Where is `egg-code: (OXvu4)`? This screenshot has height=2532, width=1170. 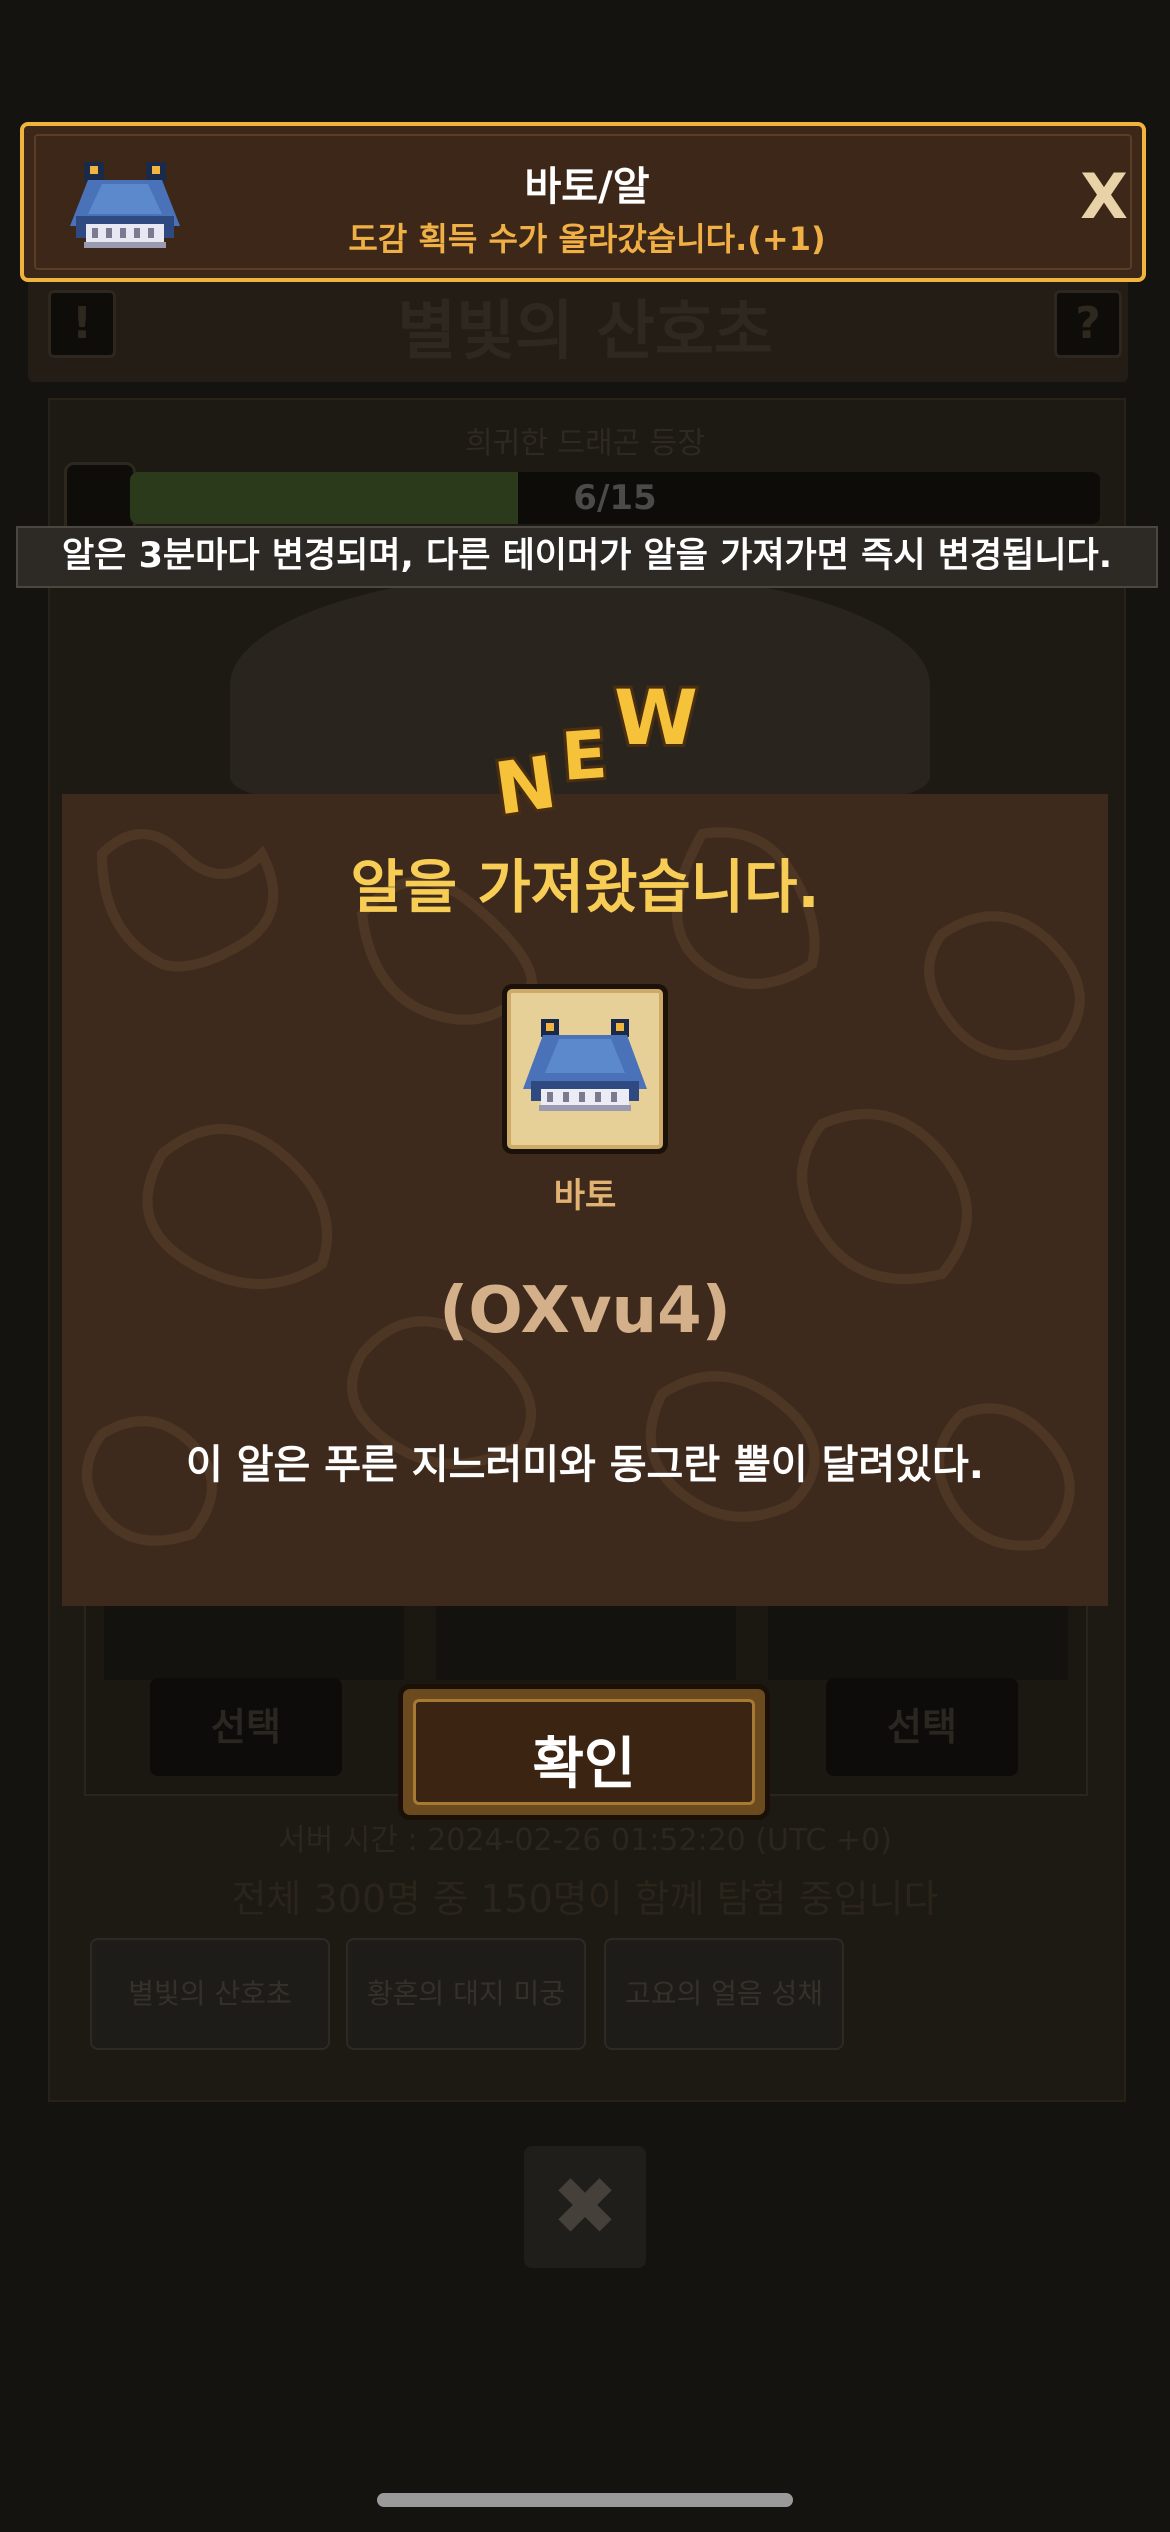 egg-code: (OXvu4) is located at coordinates (585, 1311).